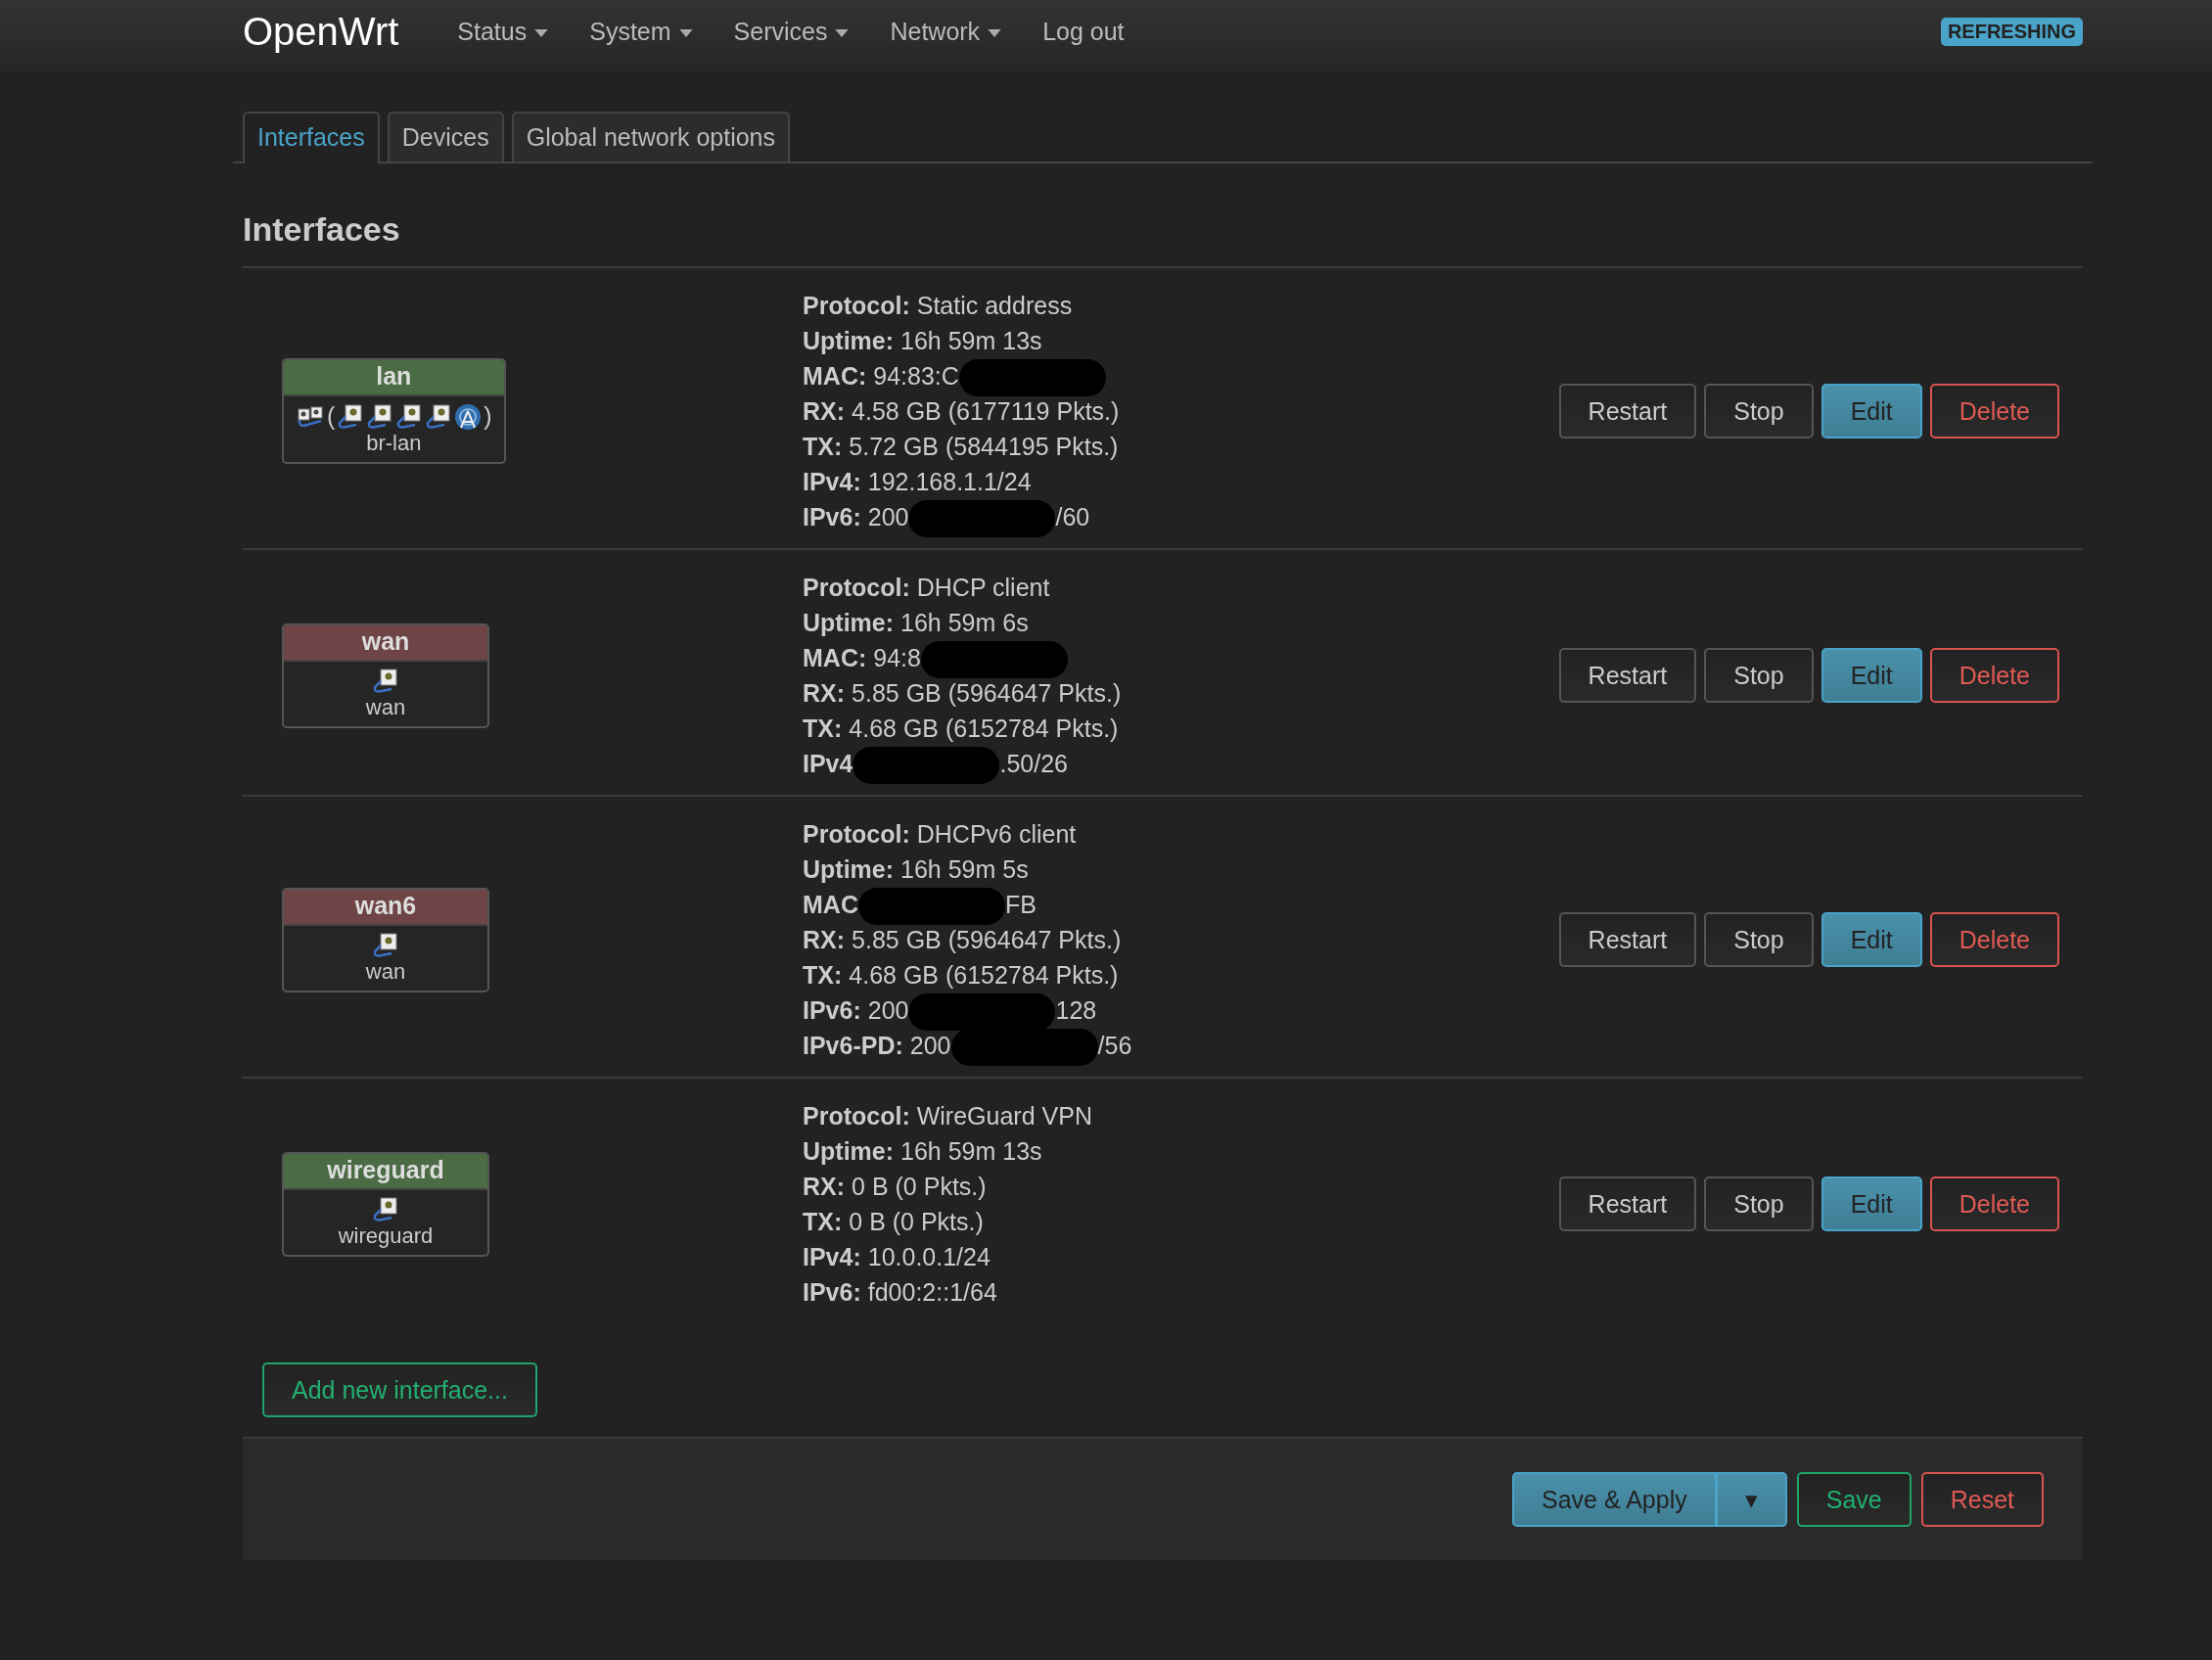  What do you see at coordinates (961, 447) in the screenshot?
I see `interface-detail: TX: 5.72 GB (5844195 Pkts.)` at bounding box center [961, 447].